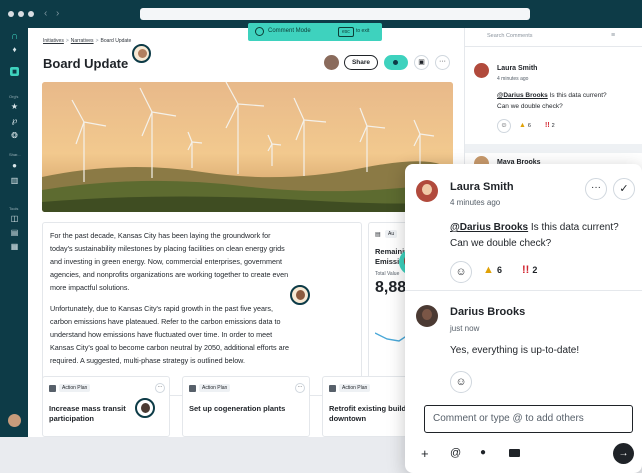  I want to click on exclaim-count: 2, so click(553, 126).